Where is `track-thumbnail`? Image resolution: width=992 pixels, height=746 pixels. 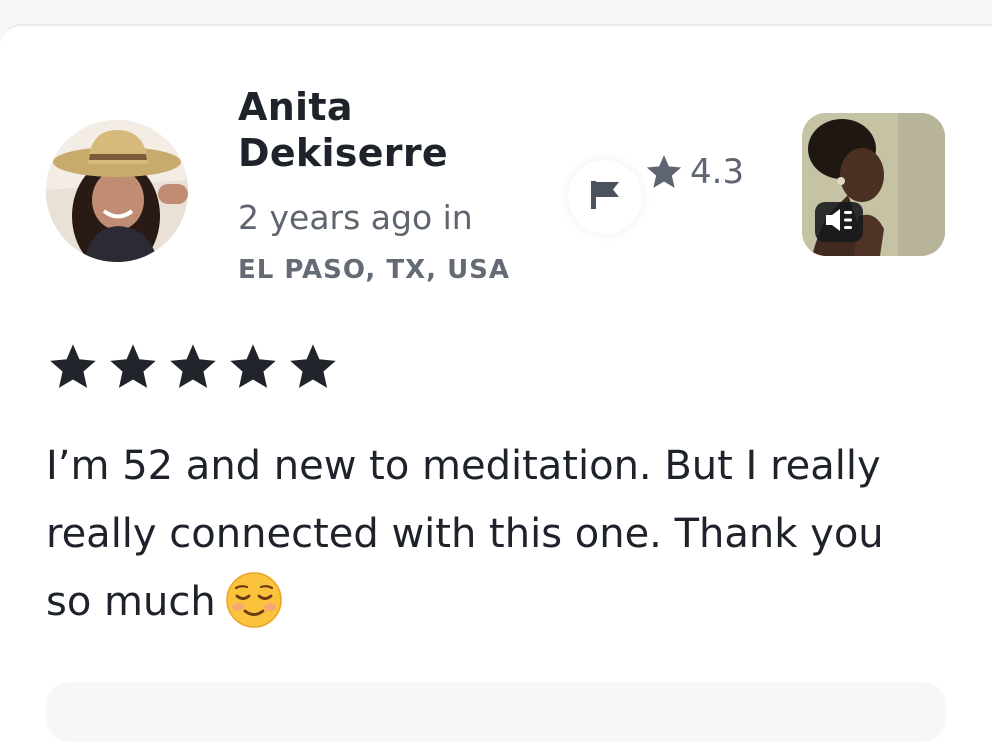 track-thumbnail is located at coordinates (873, 184).